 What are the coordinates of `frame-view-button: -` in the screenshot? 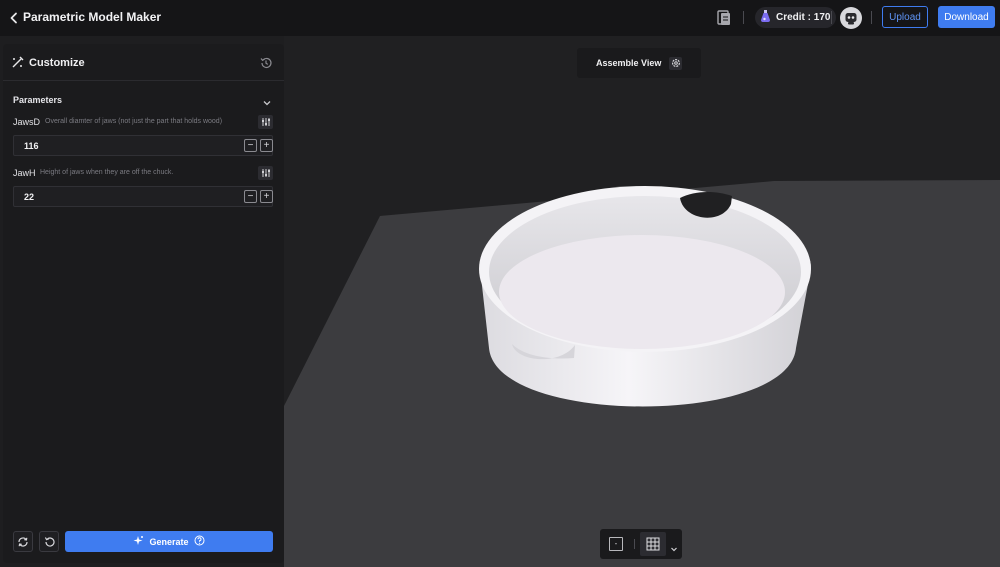 It's located at (616, 544).